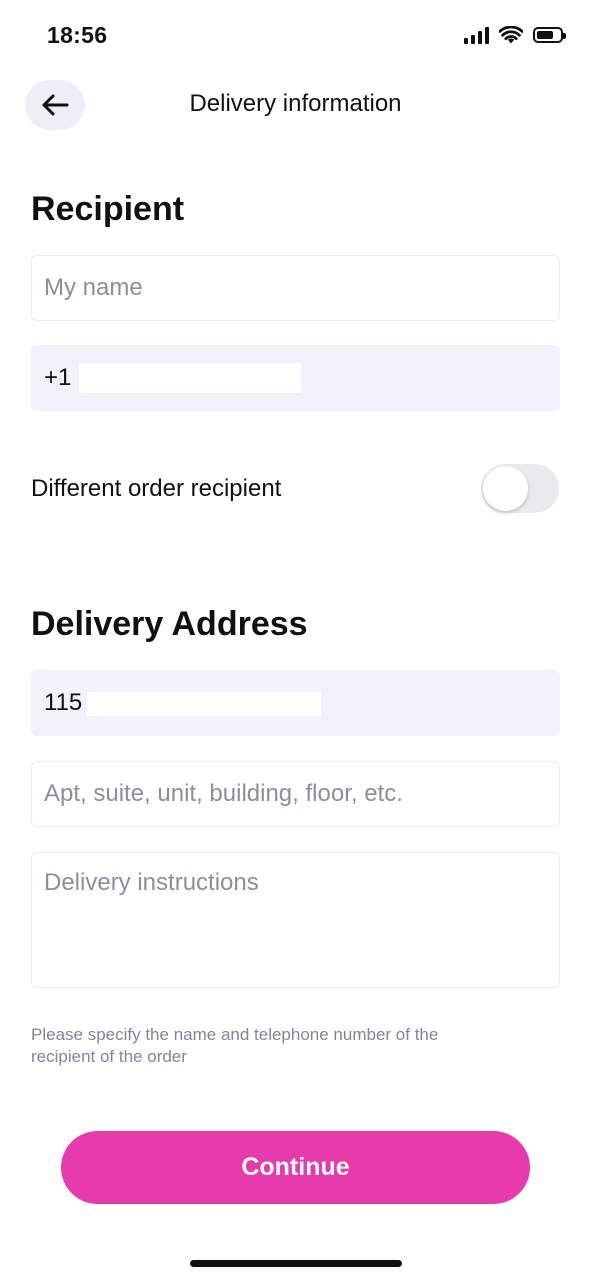 The image size is (591, 1280). Describe the element at coordinates (549, 35) in the screenshot. I see `battery-icon` at that location.